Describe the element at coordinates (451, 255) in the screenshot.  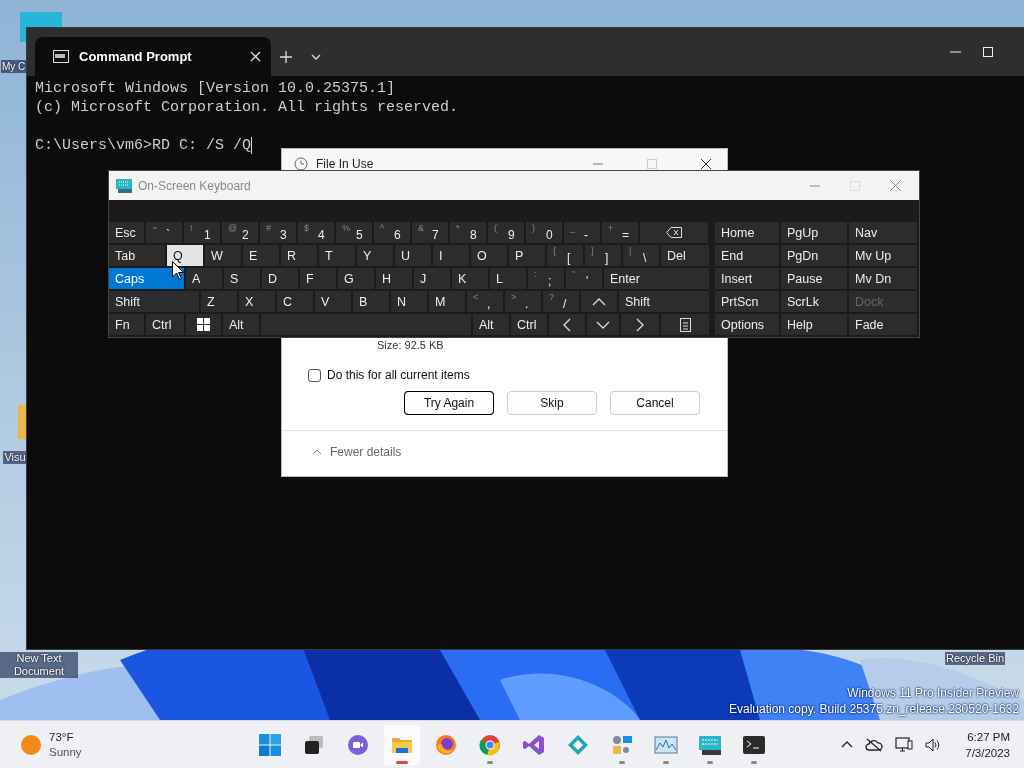
I see `keyboard-key: I` at that location.